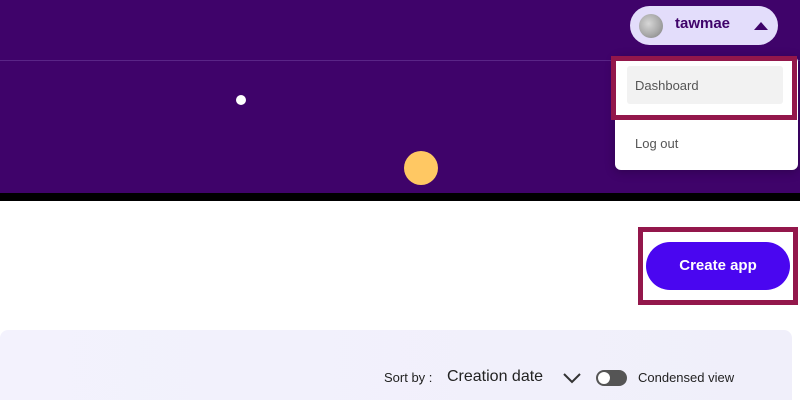  What do you see at coordinates (706, 113) in the screenshot?
I see `user-dropdown-menu: Dashboard Log out` at bounding box center [706, 113].